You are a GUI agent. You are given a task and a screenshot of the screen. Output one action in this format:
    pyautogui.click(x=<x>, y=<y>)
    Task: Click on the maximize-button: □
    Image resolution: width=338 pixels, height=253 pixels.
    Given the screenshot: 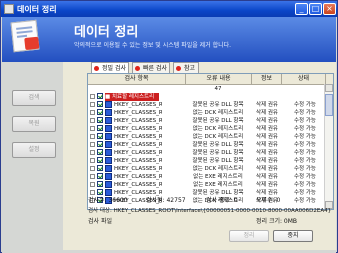 What is the action you would take?
    pyautogui.click(x=315, y=9)
    